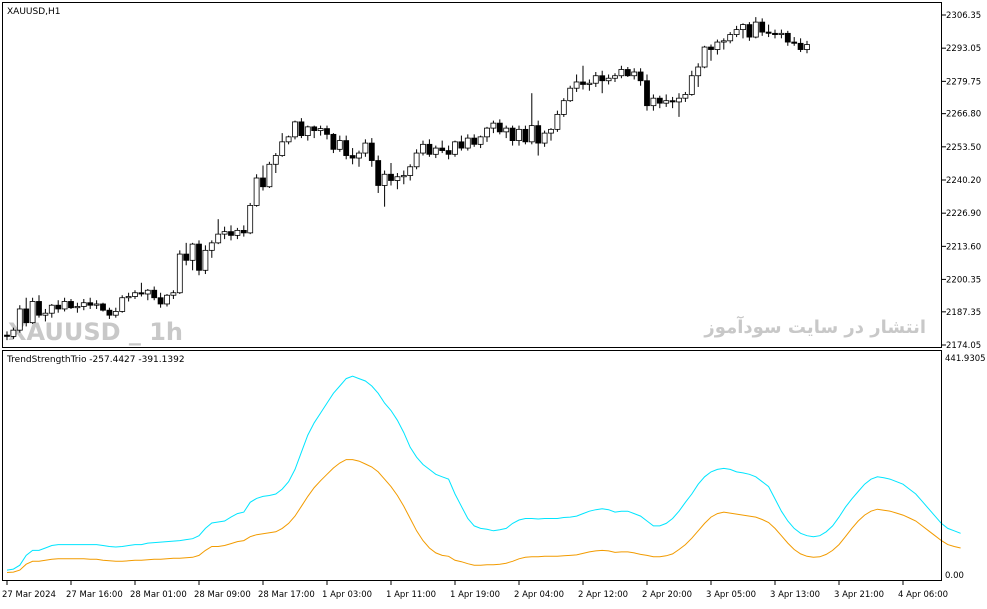 This screenshot has width=987, height=609. Describe the element at coordinates (859, 595) in the screenshot. I see `time-tick-label: 3 Apr 21:00` at that location.